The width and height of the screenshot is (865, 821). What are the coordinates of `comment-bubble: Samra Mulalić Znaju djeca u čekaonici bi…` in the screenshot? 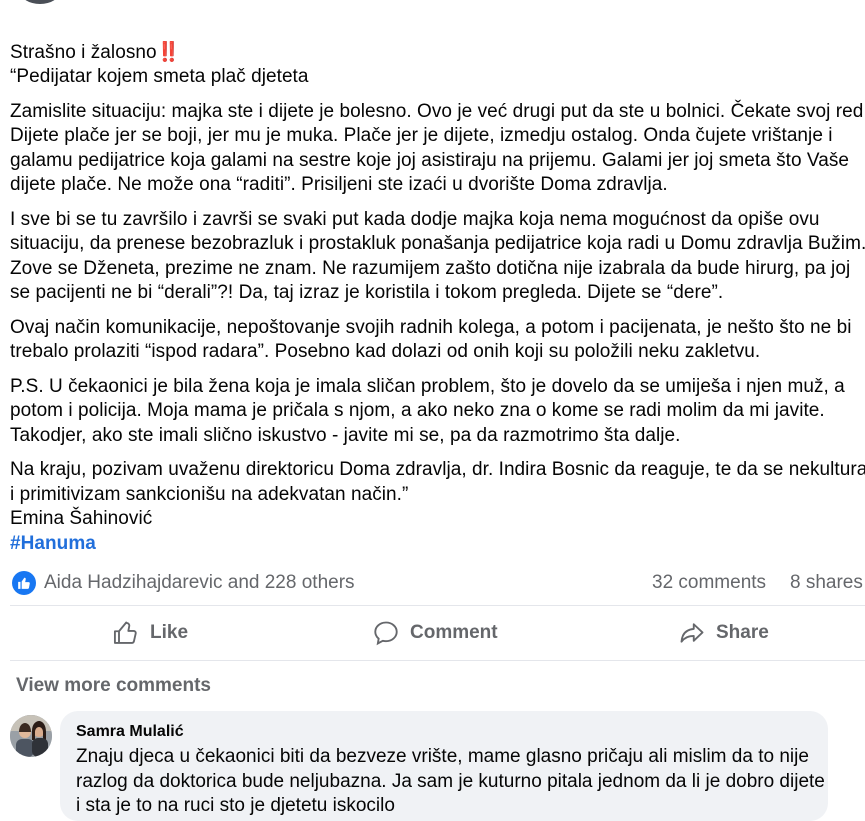 It's located at (444, 766).